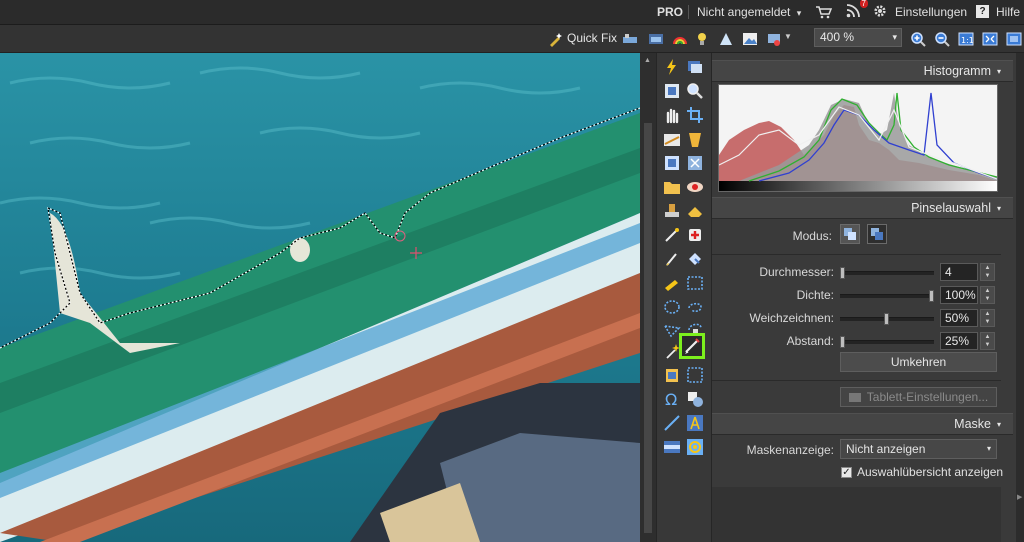 Image resolution: width=1024 pixels, height=542 pixels. Describe the element at coordinates (810, 341) in the screenshot. I see `spacing-label: Abstand:` at that location.